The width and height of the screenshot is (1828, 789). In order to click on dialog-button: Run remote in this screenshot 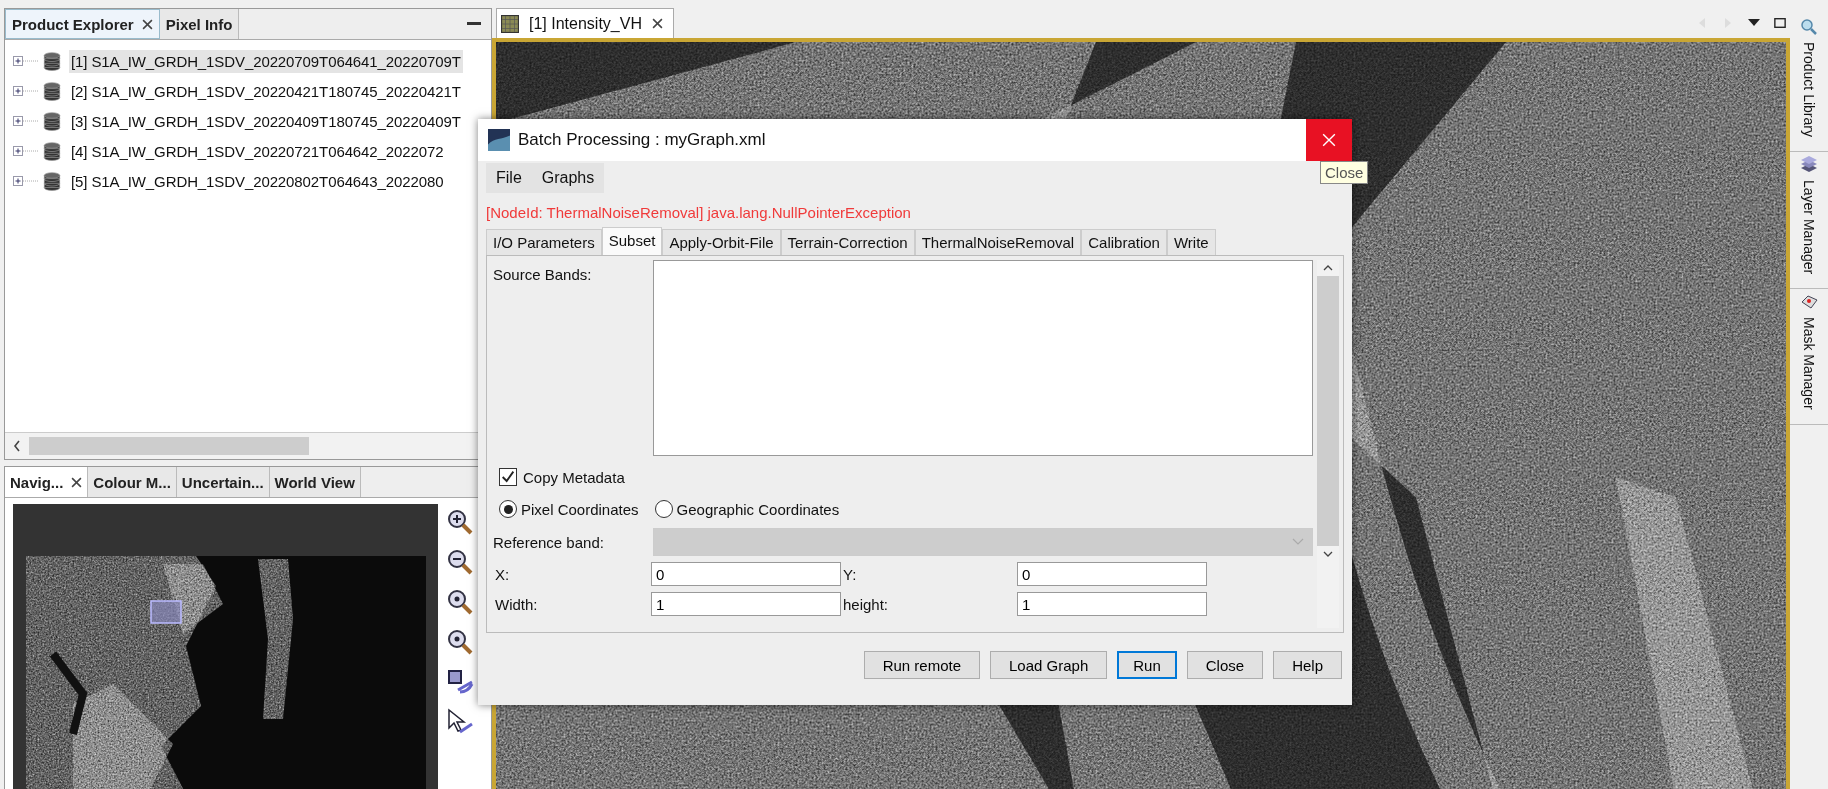, I will do `click(921, 665)`.